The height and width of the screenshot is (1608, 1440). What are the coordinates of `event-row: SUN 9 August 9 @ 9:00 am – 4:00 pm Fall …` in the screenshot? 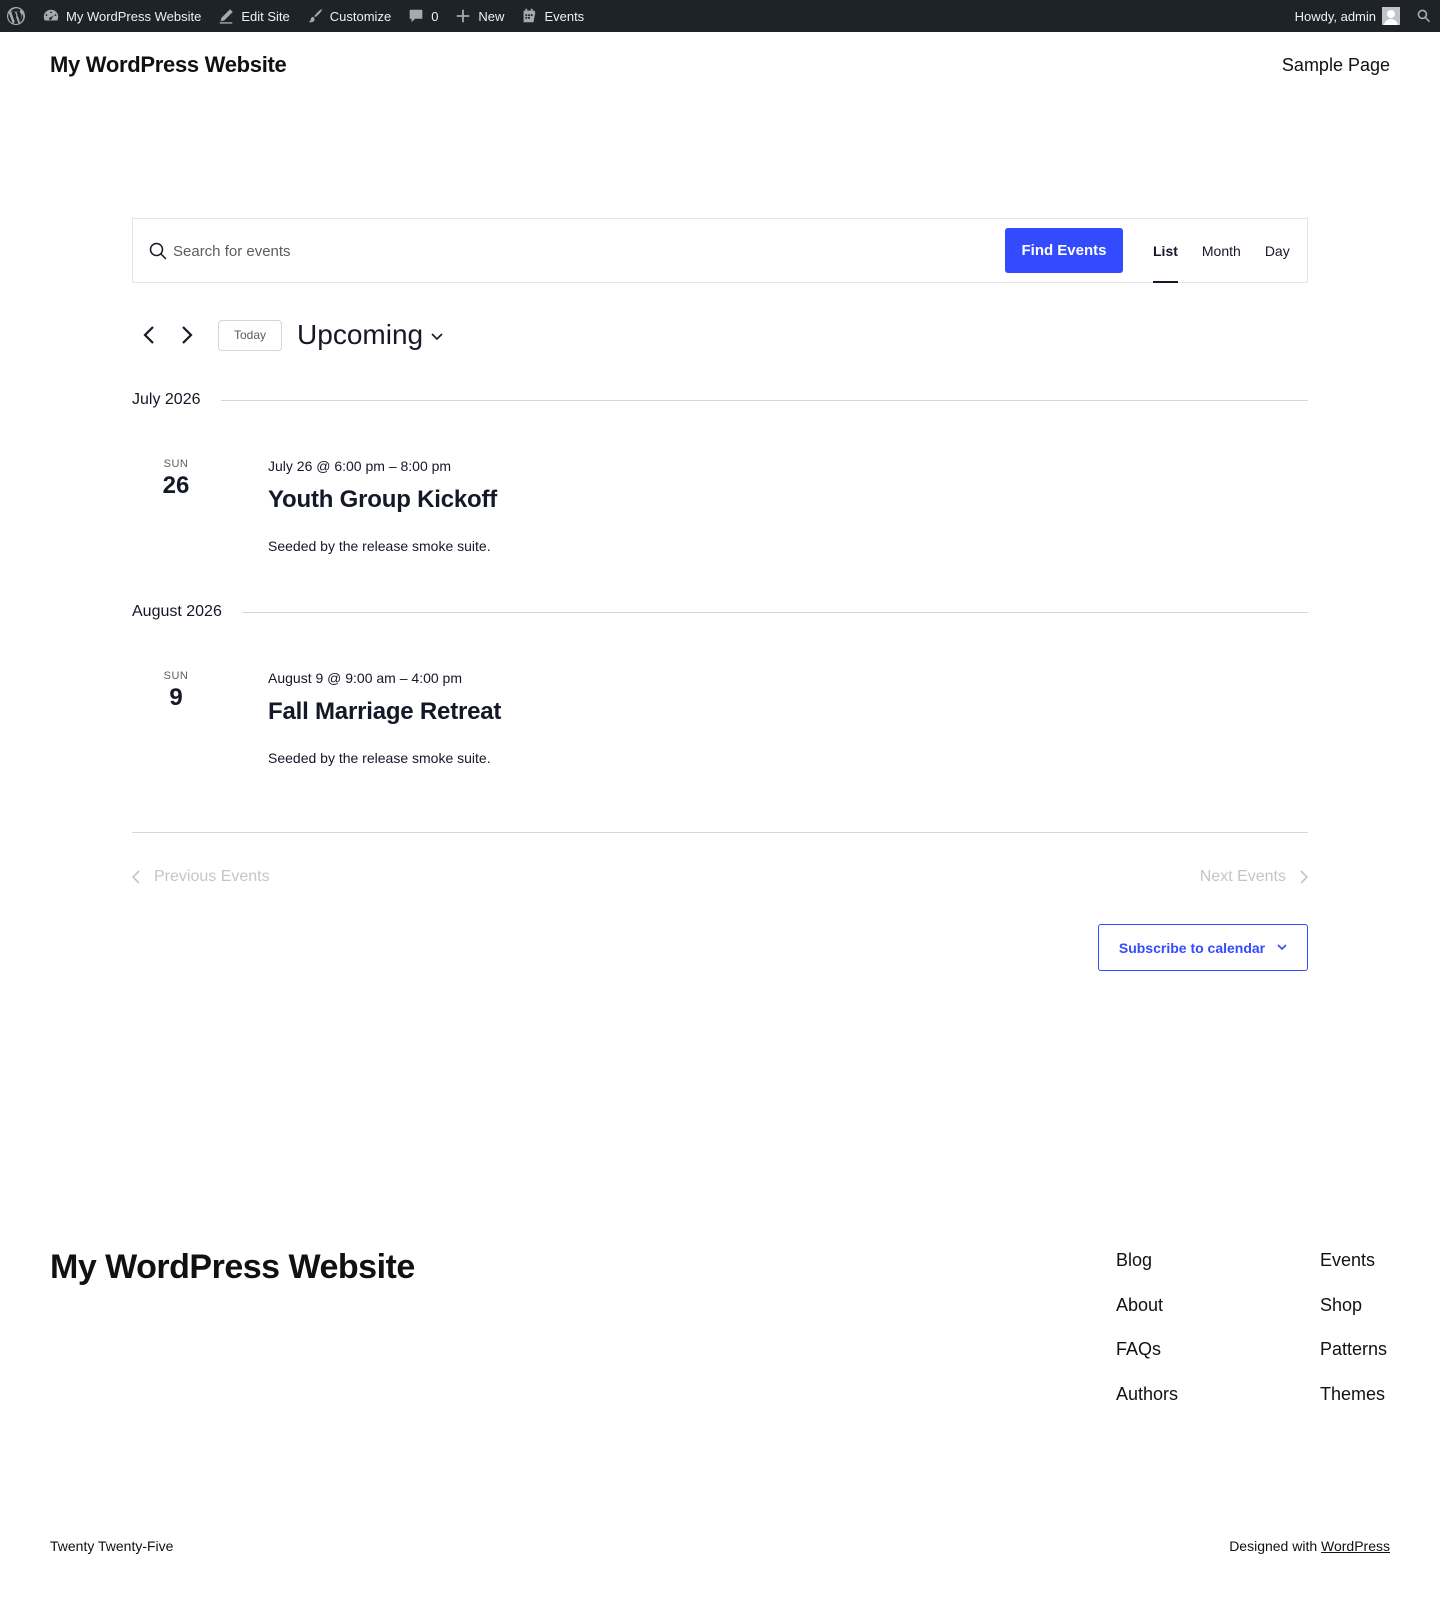 It's located at (720, 730).